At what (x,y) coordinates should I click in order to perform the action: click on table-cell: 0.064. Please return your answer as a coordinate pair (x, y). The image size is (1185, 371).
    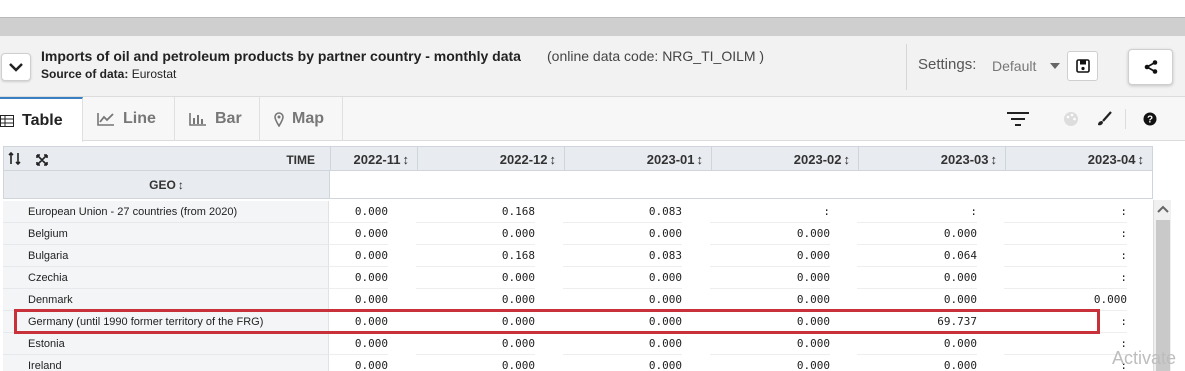
    Looking at the image, I should click on (917, 256).